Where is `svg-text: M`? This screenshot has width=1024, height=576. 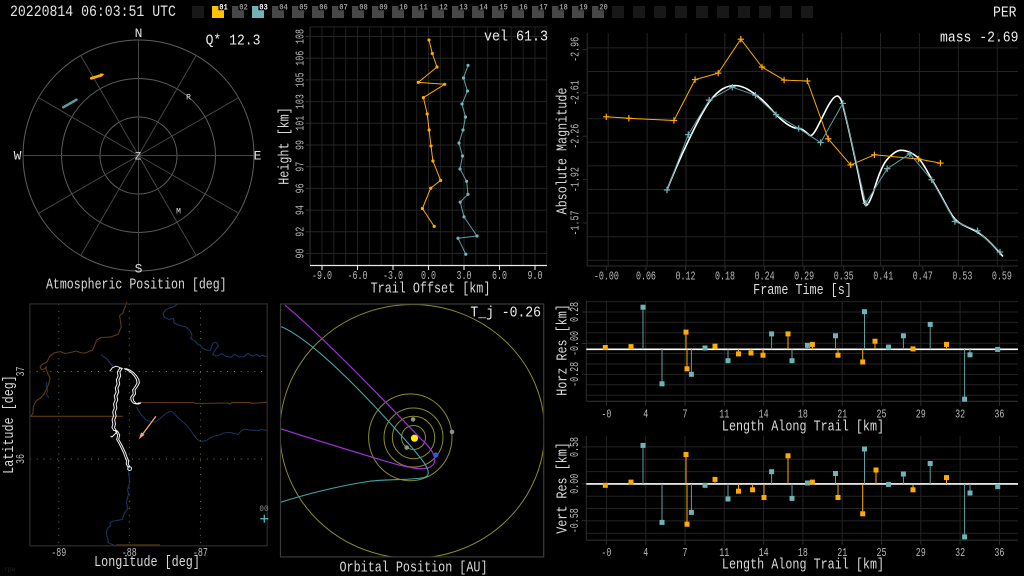
svg-text: M is located at coordinates (178, 212).